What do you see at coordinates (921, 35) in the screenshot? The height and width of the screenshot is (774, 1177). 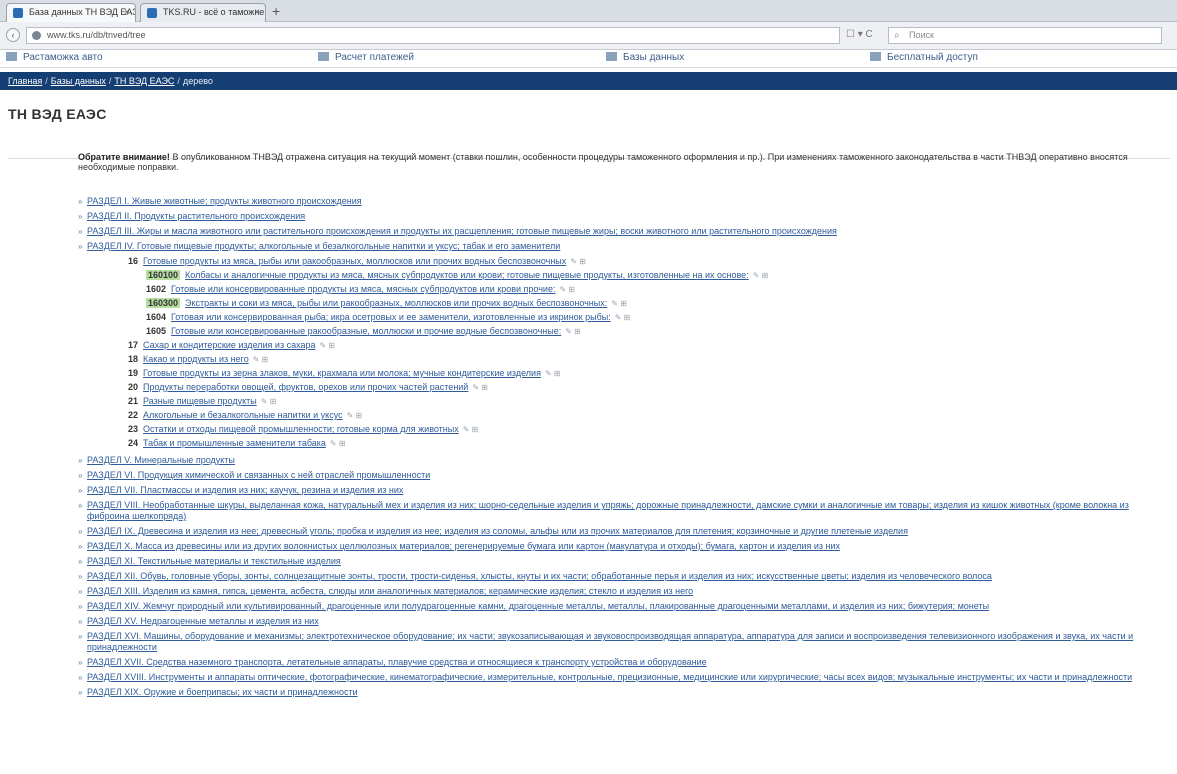 I see `search-placeholder: Поиск` at bounding box center [921, 35].